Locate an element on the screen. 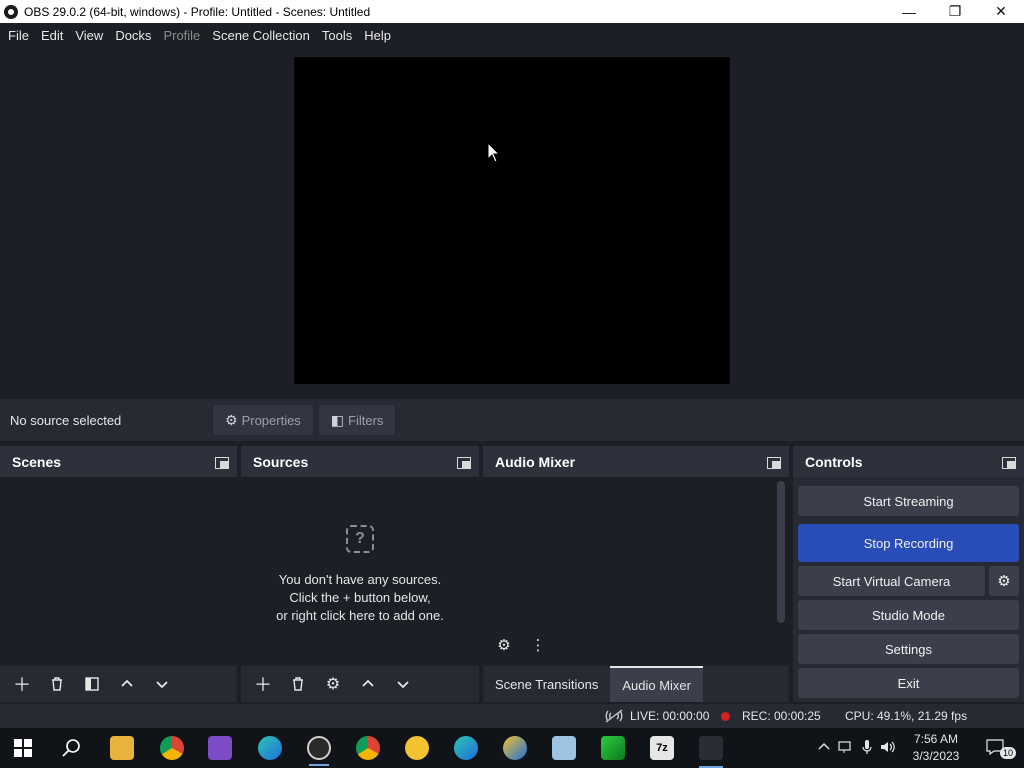  move-source-up-button is located at coordinates (368, 684).